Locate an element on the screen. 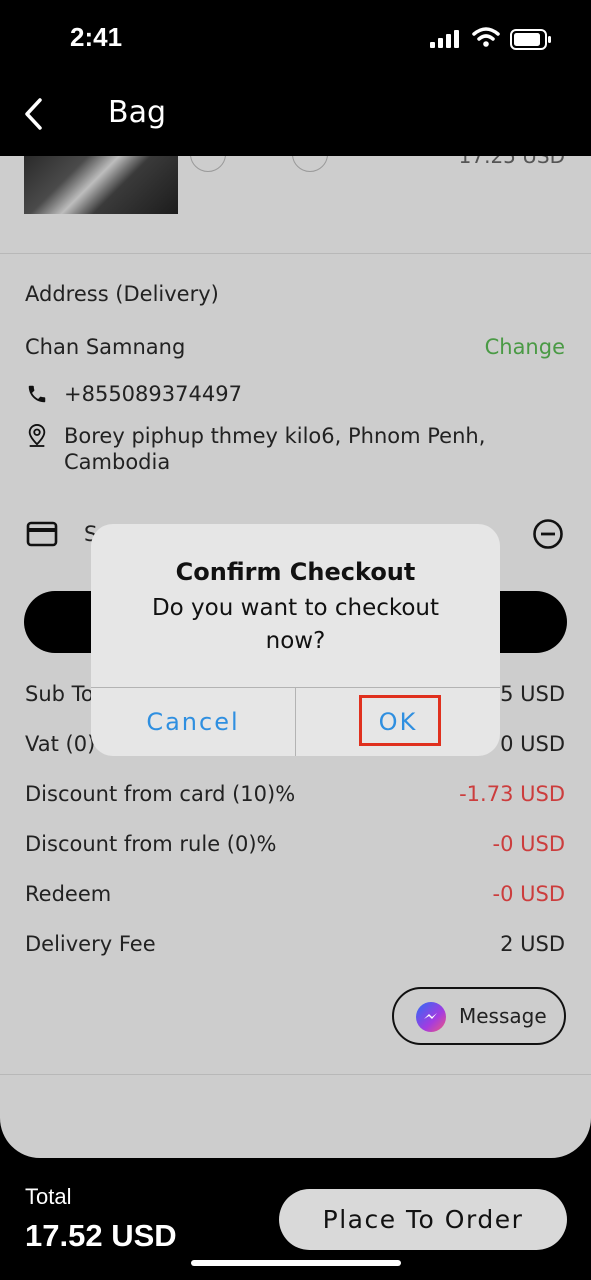 The image size is (591, 1280). address-section-label: Address (Delivery) is located at coordinates (122, 294).